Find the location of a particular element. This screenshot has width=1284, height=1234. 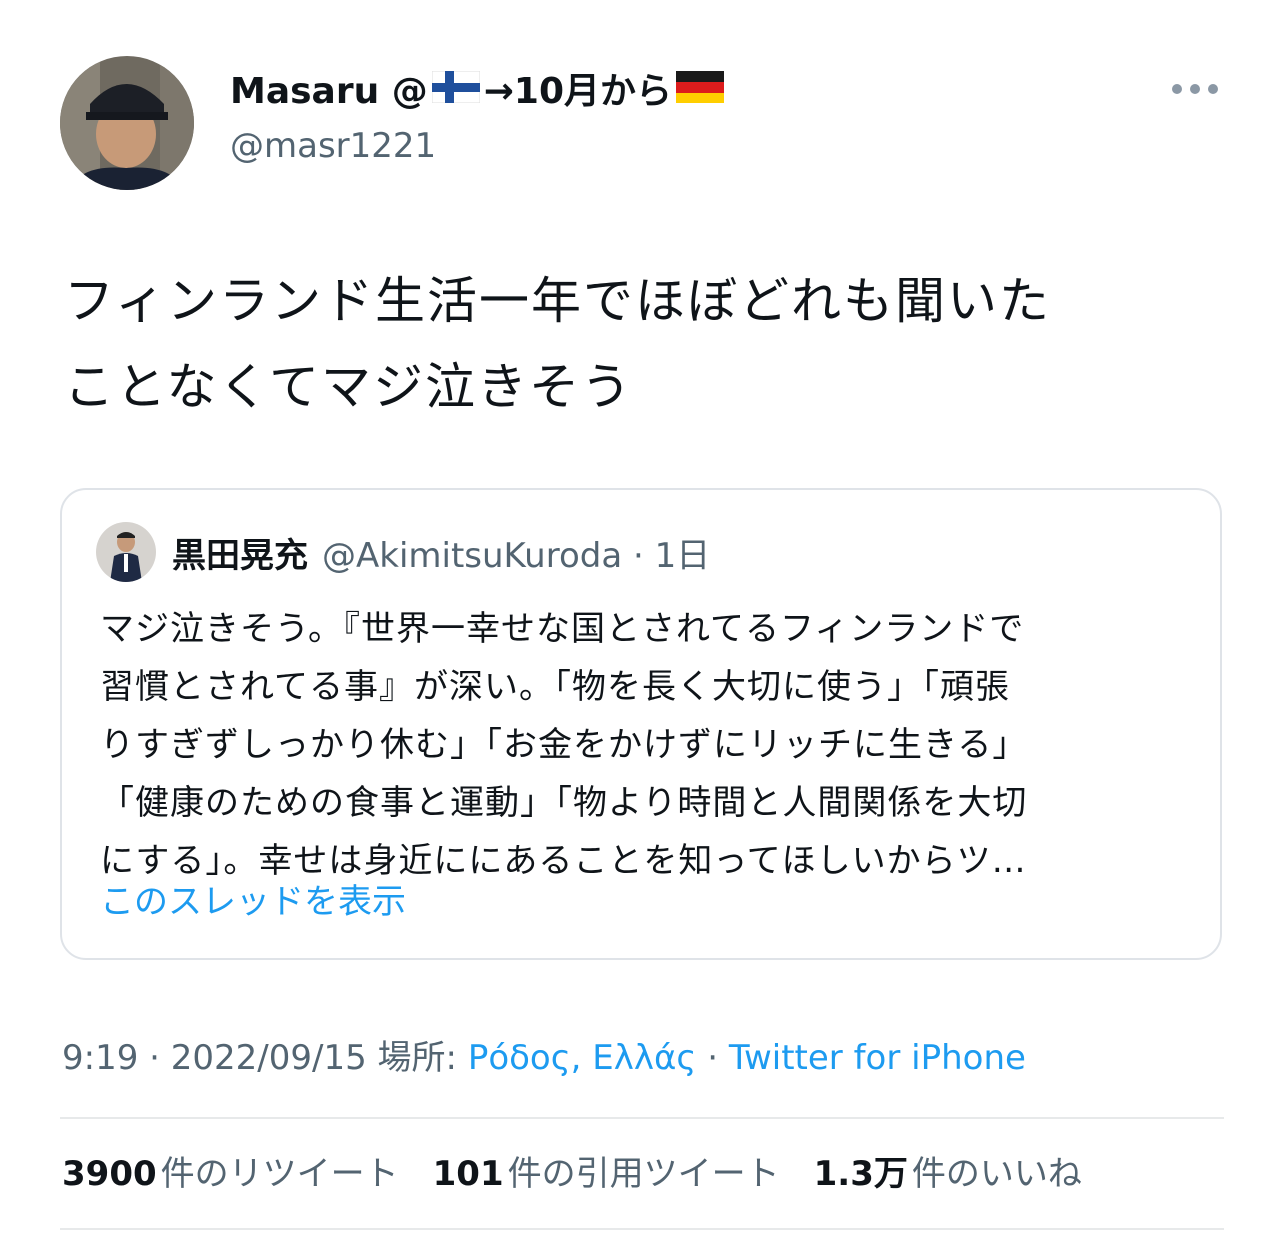

quoted-author-avatar is located at coordinates (126, 552).